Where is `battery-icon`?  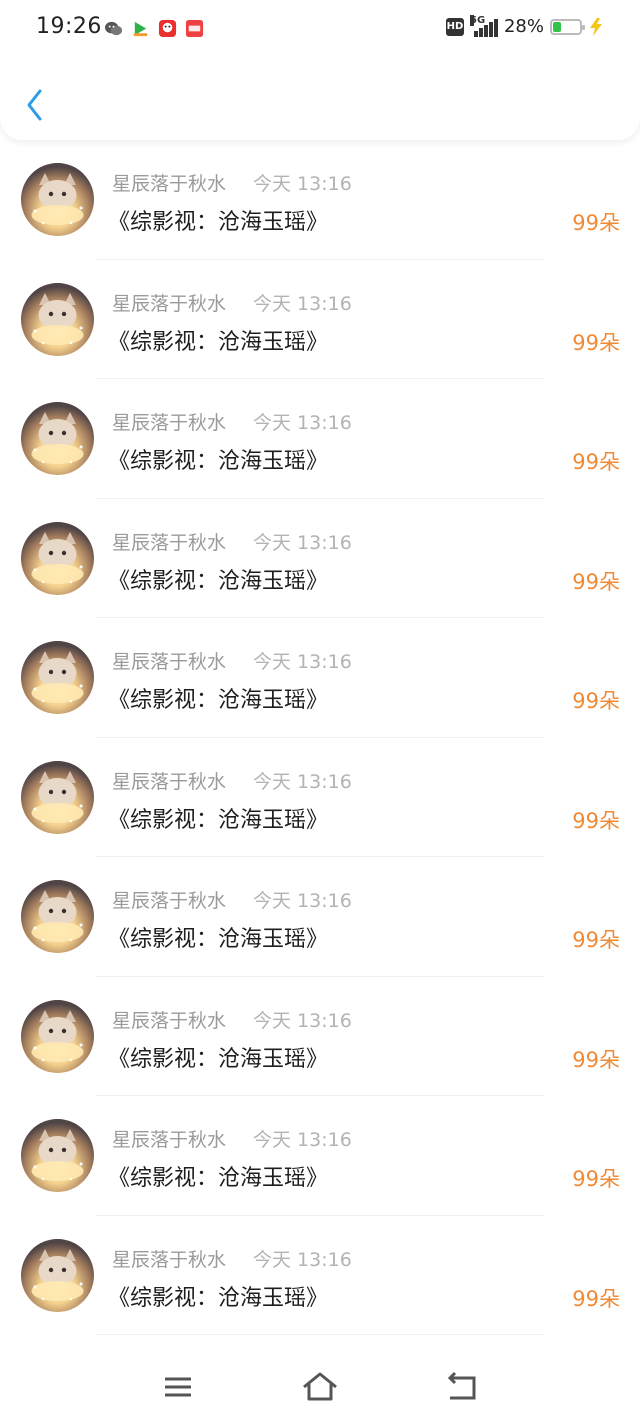 battery-icon is located at coordinates (567, 26).